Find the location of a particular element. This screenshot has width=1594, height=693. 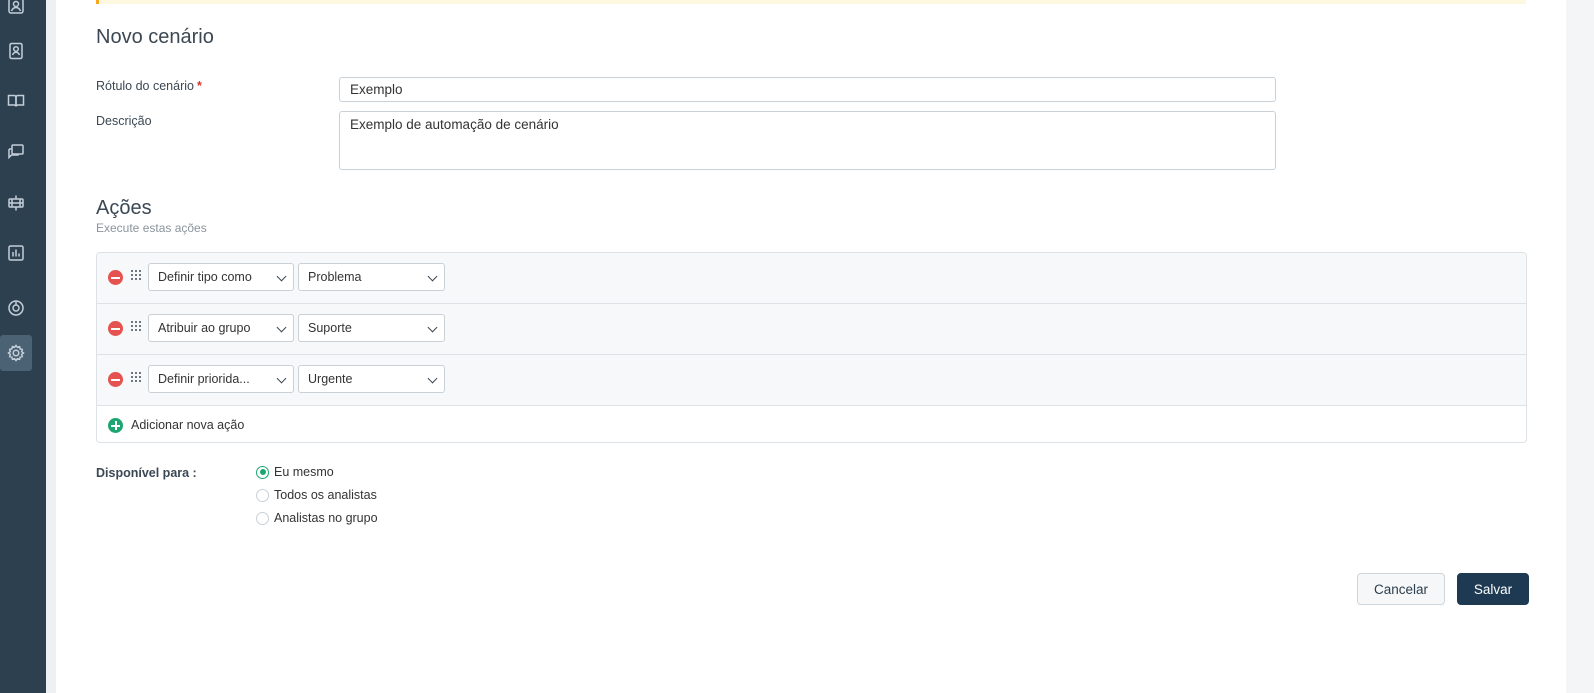

action-value: Urgente is located at coordinates (330, 379).